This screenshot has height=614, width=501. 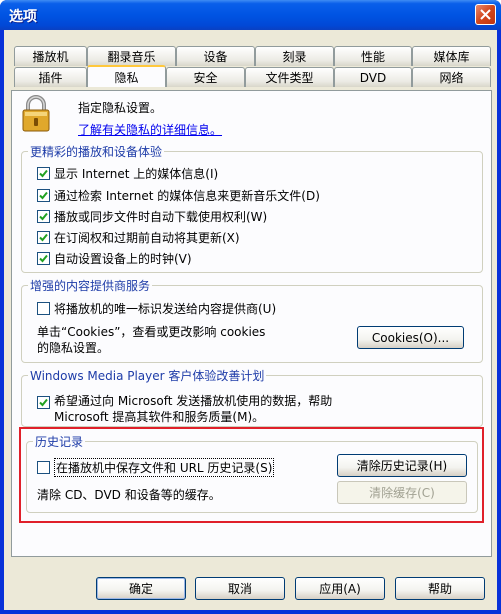 What do you see at coordinates (50, 56) in the screenshot?
I see `tab-player: 播放机` at bounding box center [50, 56].